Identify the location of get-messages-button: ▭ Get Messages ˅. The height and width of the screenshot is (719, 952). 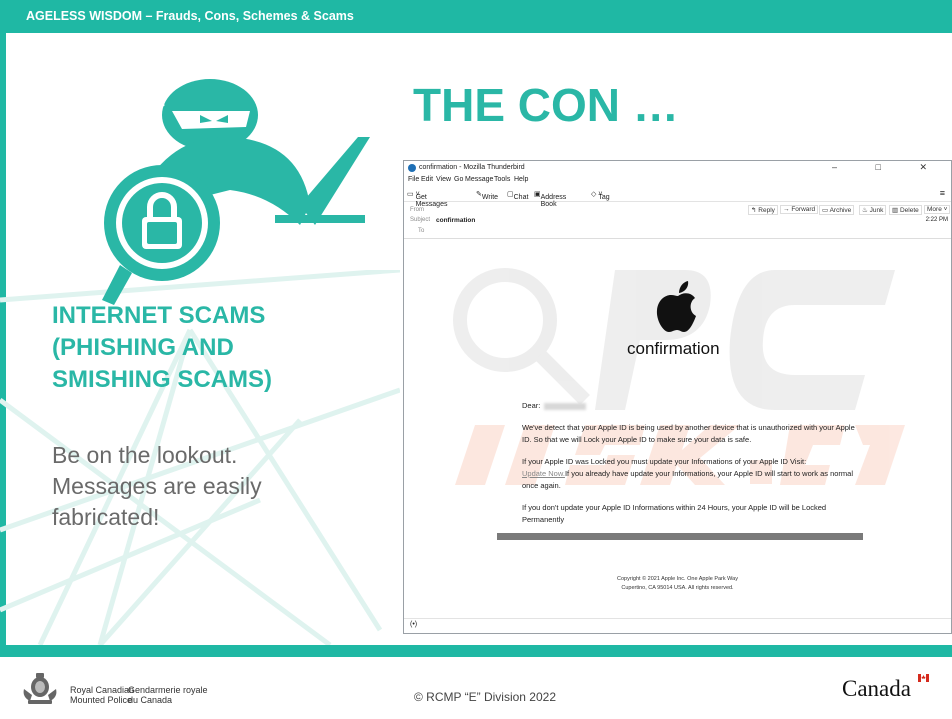
(427, 199).